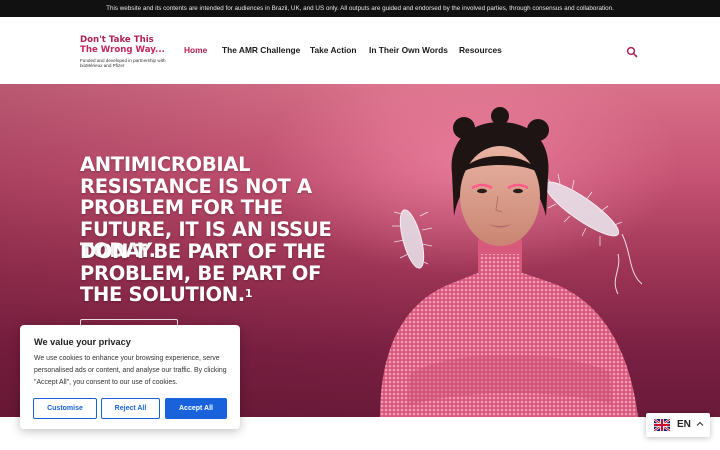 The width and height of the screenshot is (720, 450). I want to click on nav-take-action: Take Action, so click(333, 50).